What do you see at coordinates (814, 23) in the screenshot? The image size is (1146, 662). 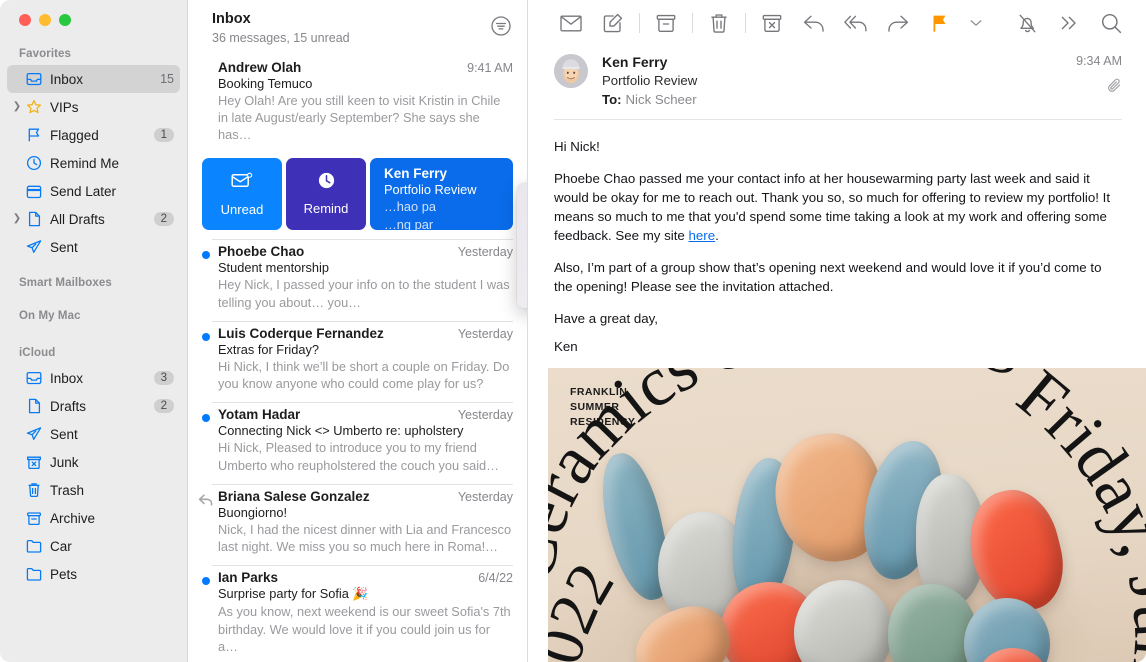 I see `reply-button` at bounding box center [814, 23].